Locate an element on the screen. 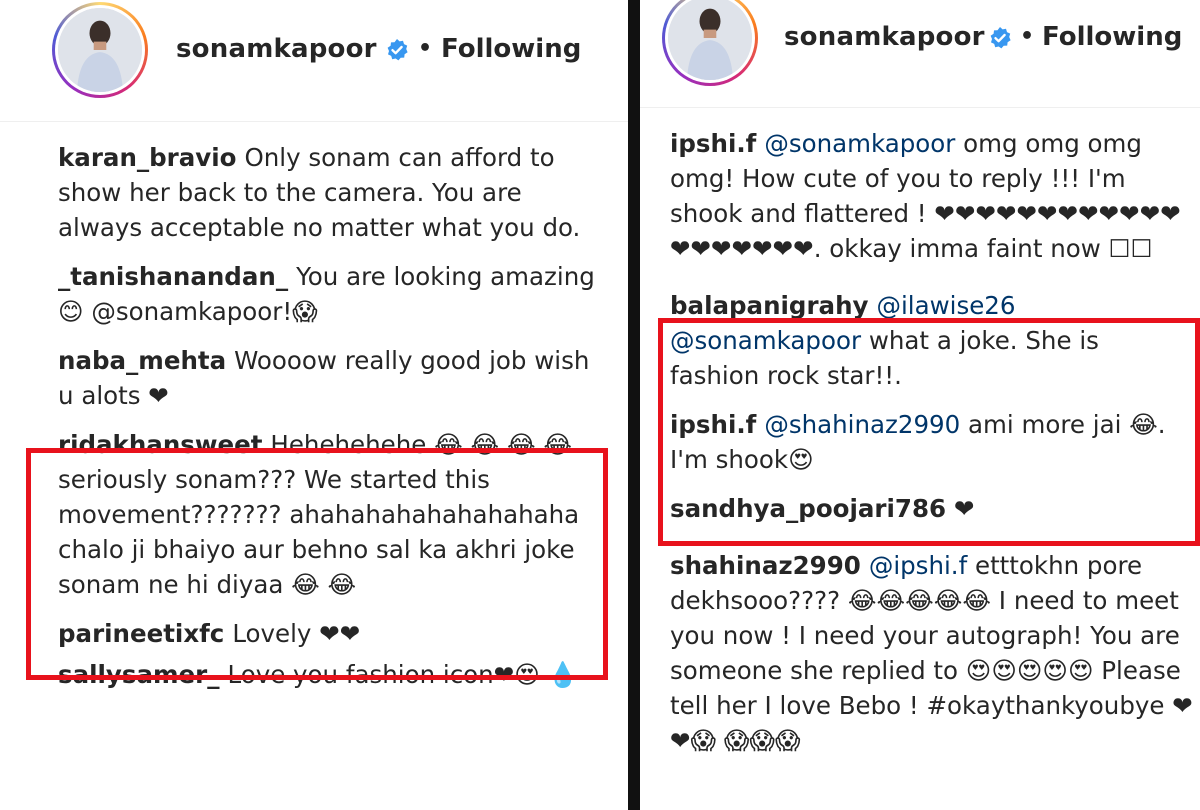 The height and width of the screenshot is (810, 1200). comment-mention: @ipshi.f is located at coordinates (918, 565).